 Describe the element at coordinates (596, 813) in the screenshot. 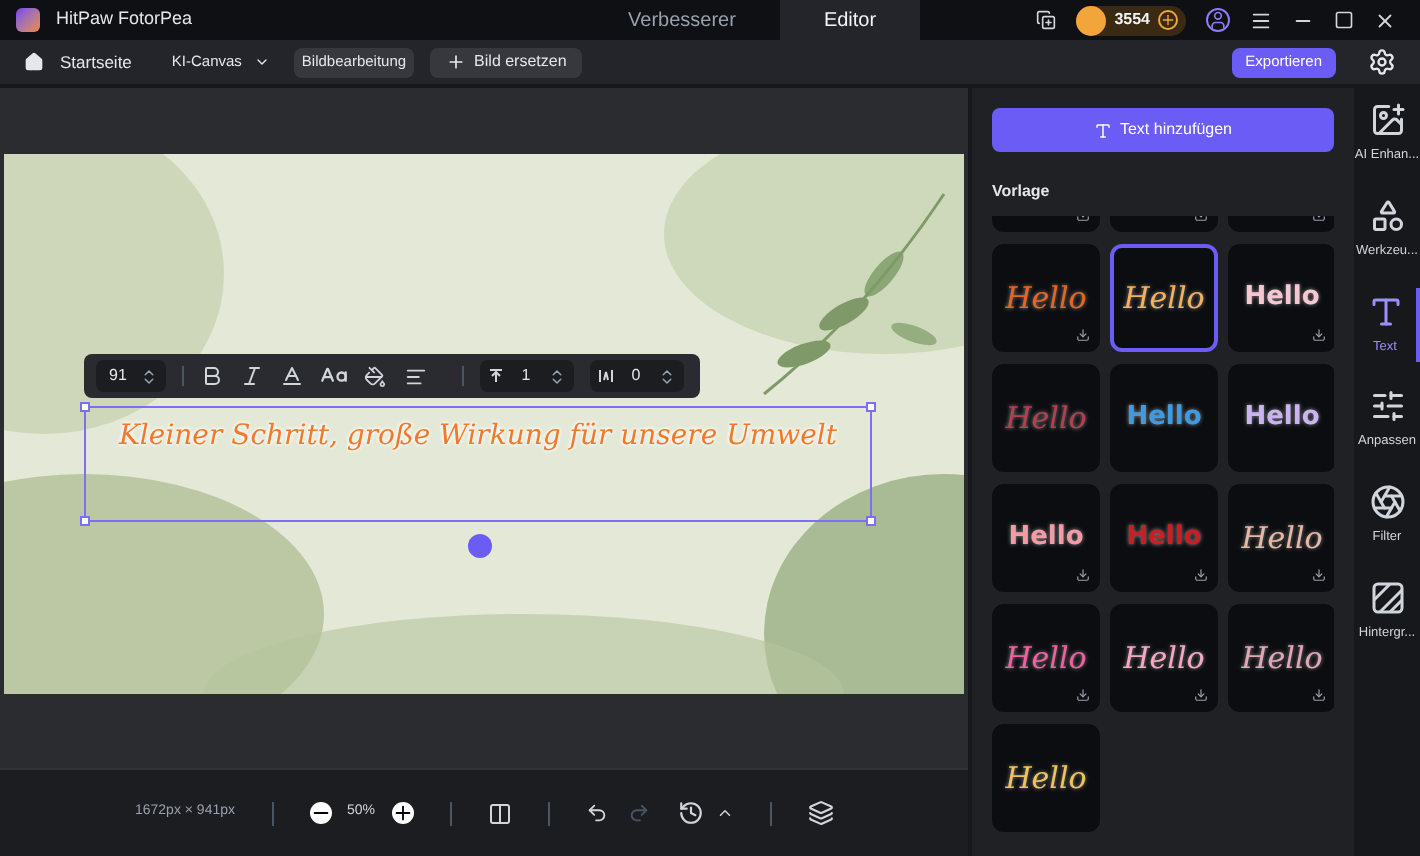

I see `undo-icon` at that location.